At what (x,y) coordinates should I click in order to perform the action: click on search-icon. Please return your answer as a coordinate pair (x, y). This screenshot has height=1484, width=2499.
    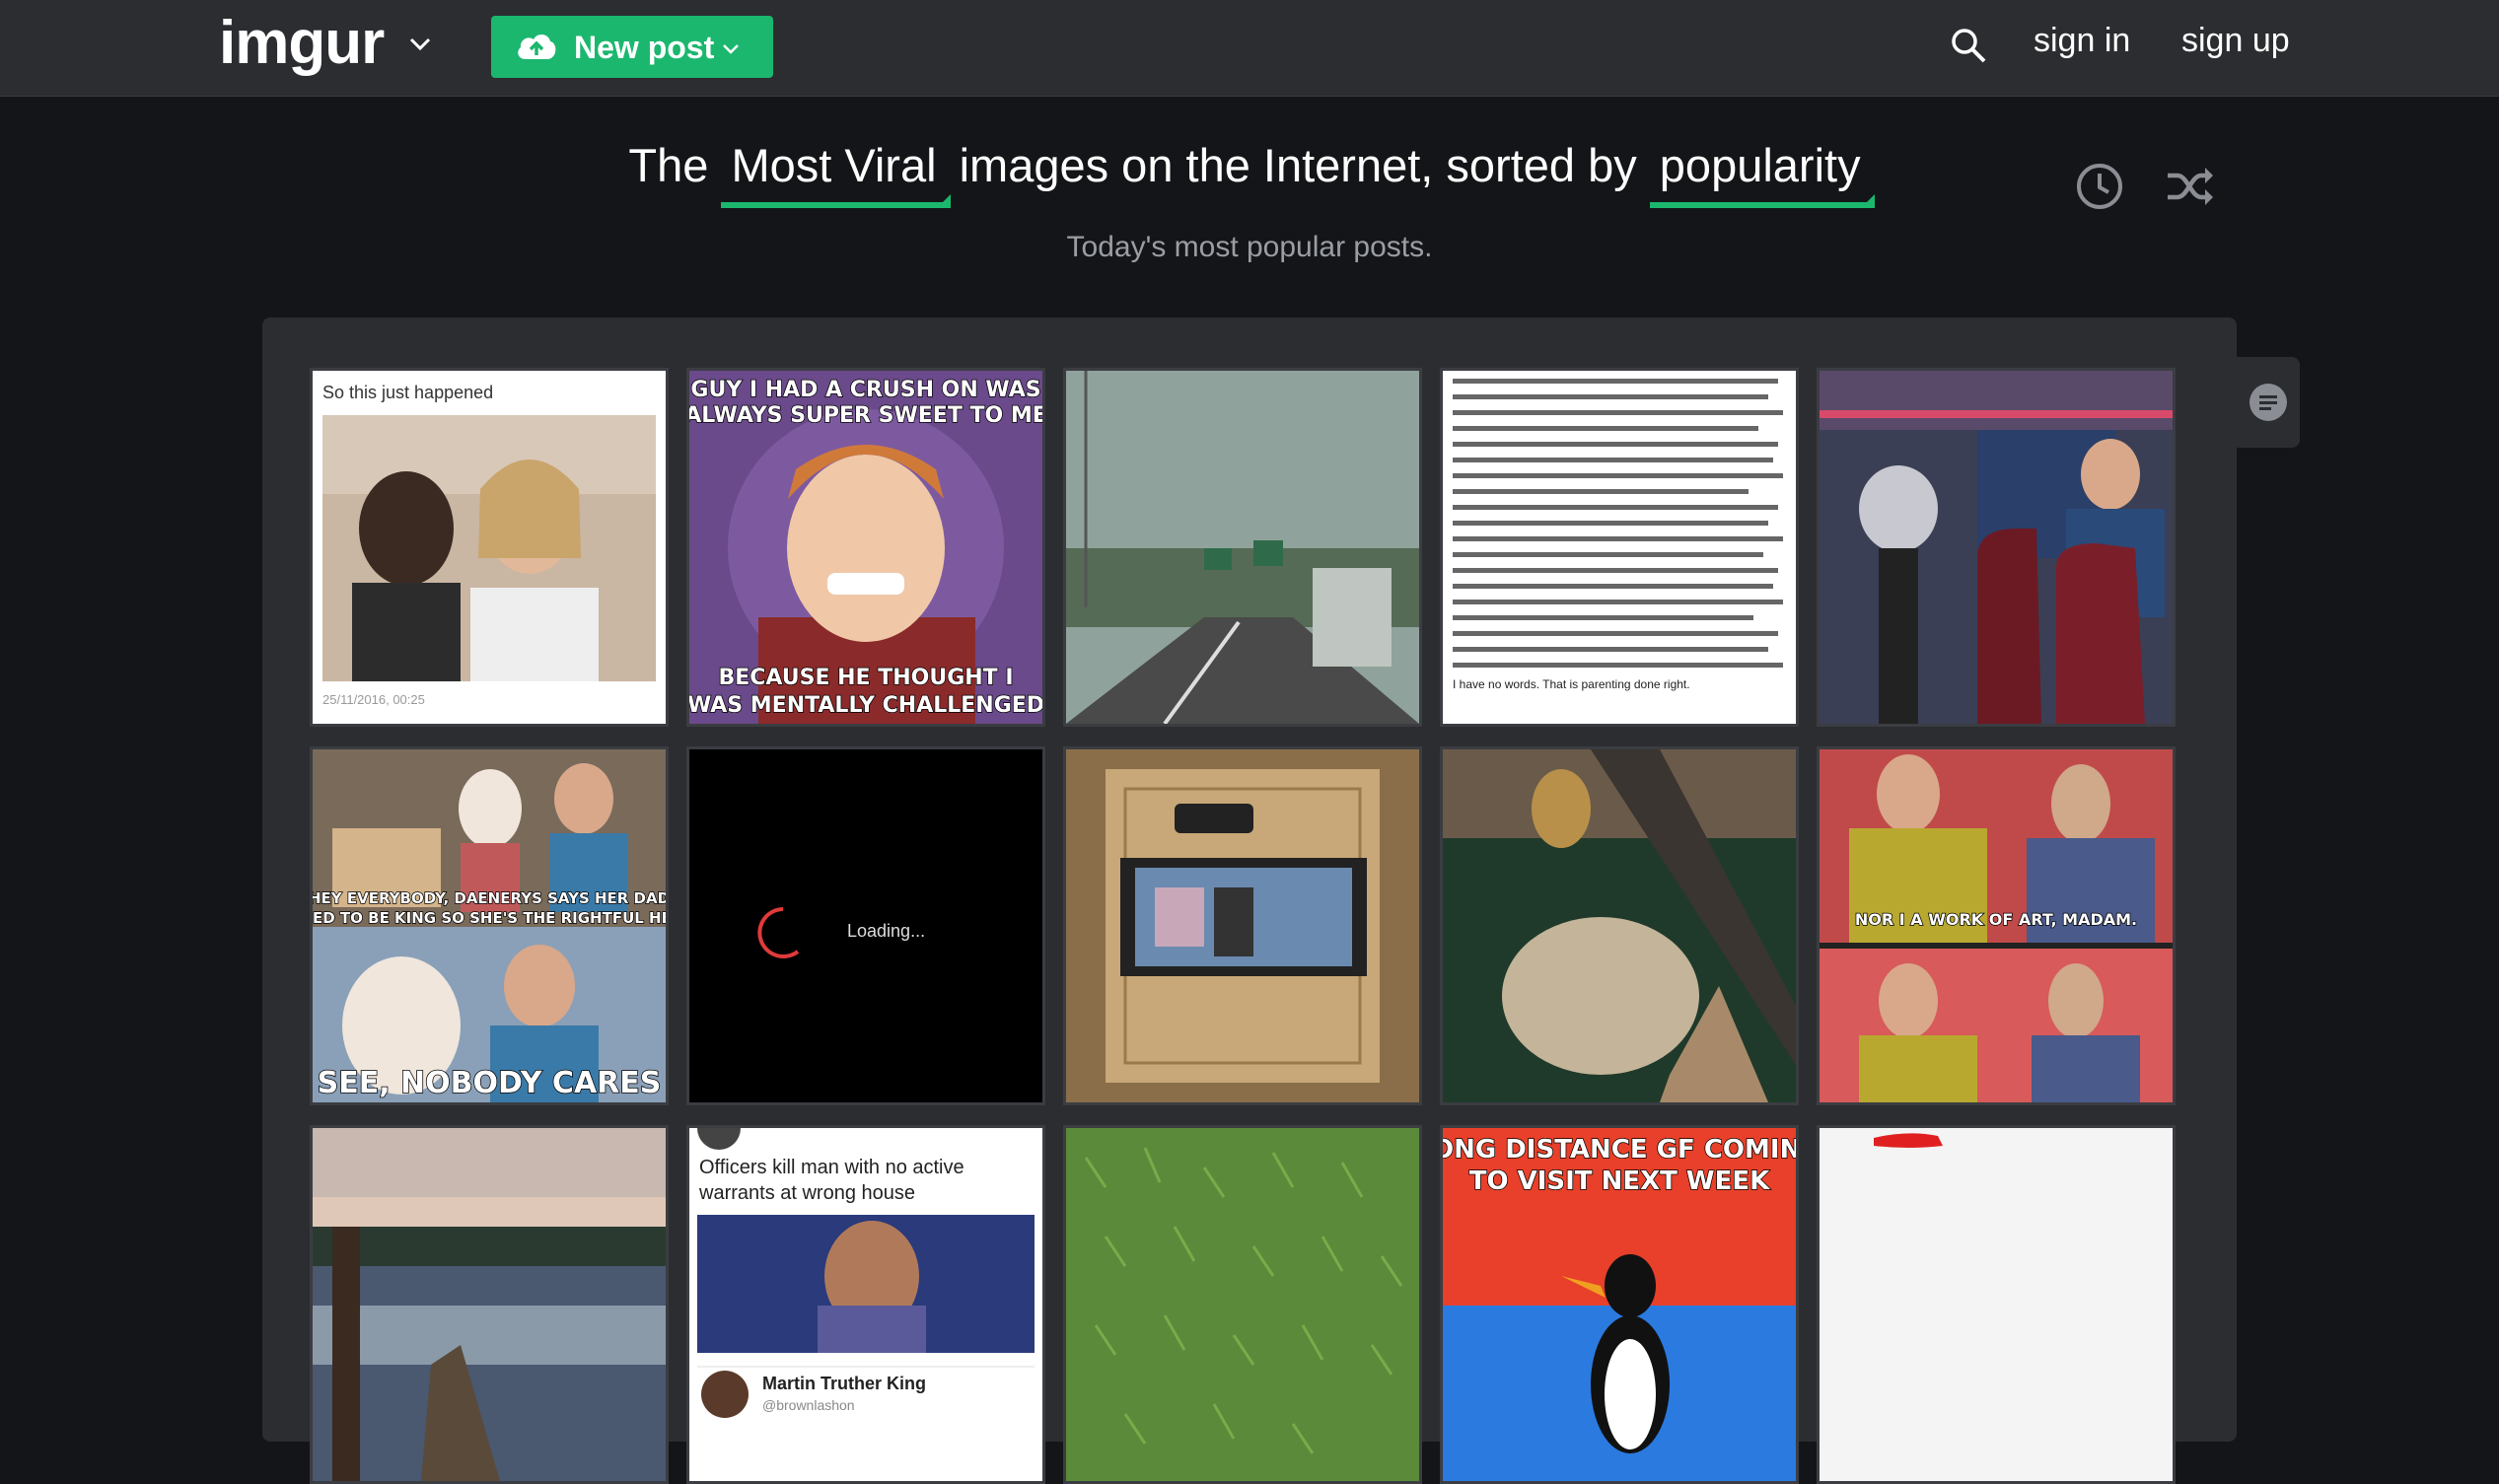
    Looking at the image, I should click on (1968, 45).